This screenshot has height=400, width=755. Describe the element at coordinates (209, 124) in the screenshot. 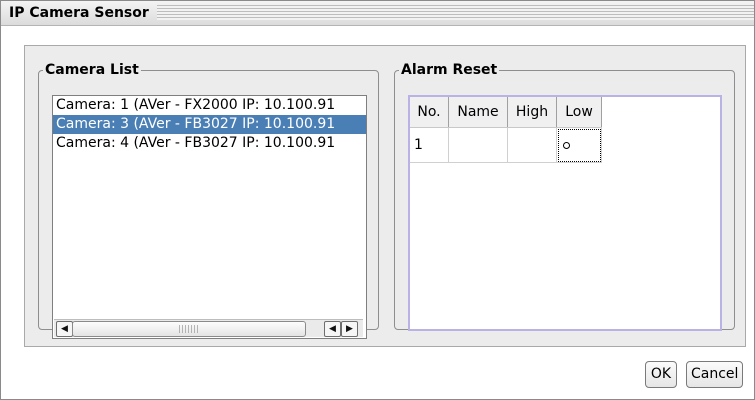

I see `list-item-selected: Camera: 3 (AVer - FB3027 IP: 10.100.91` at that location.